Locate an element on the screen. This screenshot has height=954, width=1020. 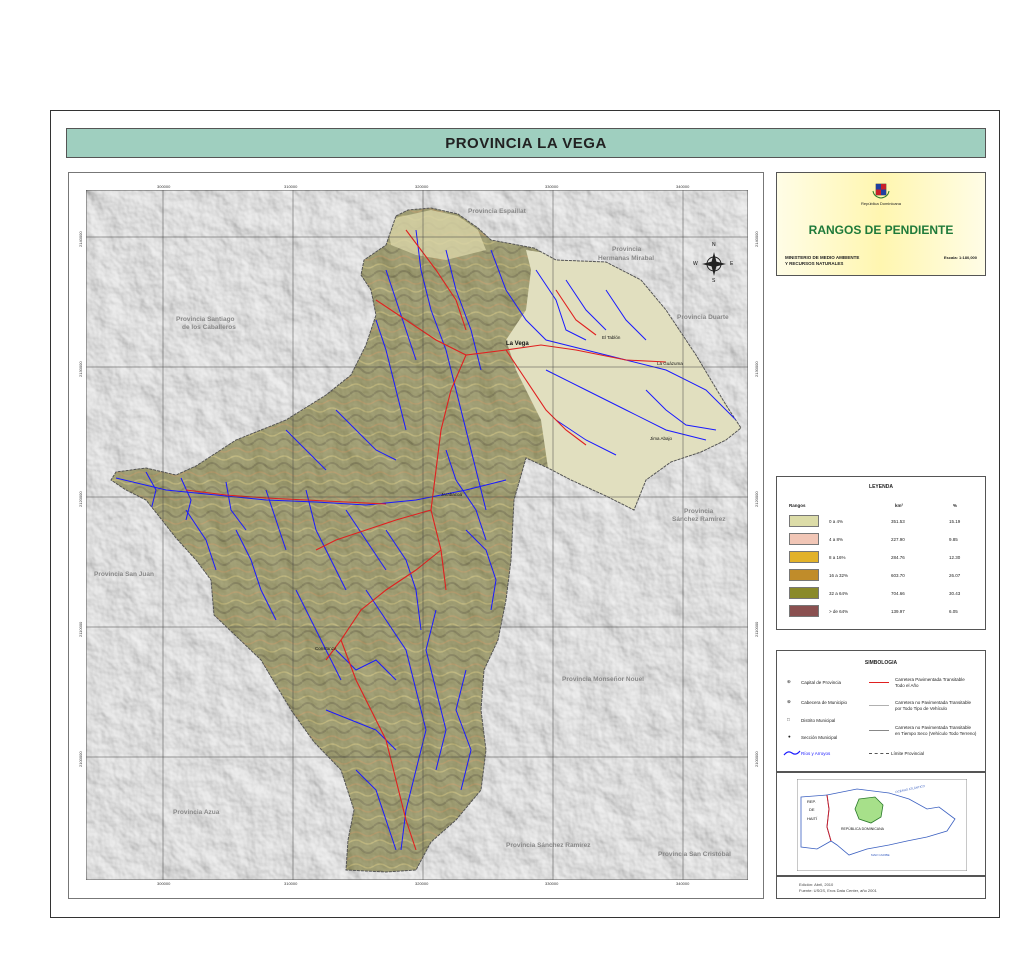
cabecera-icon: ⊗ is located at coordinates (789, 701).